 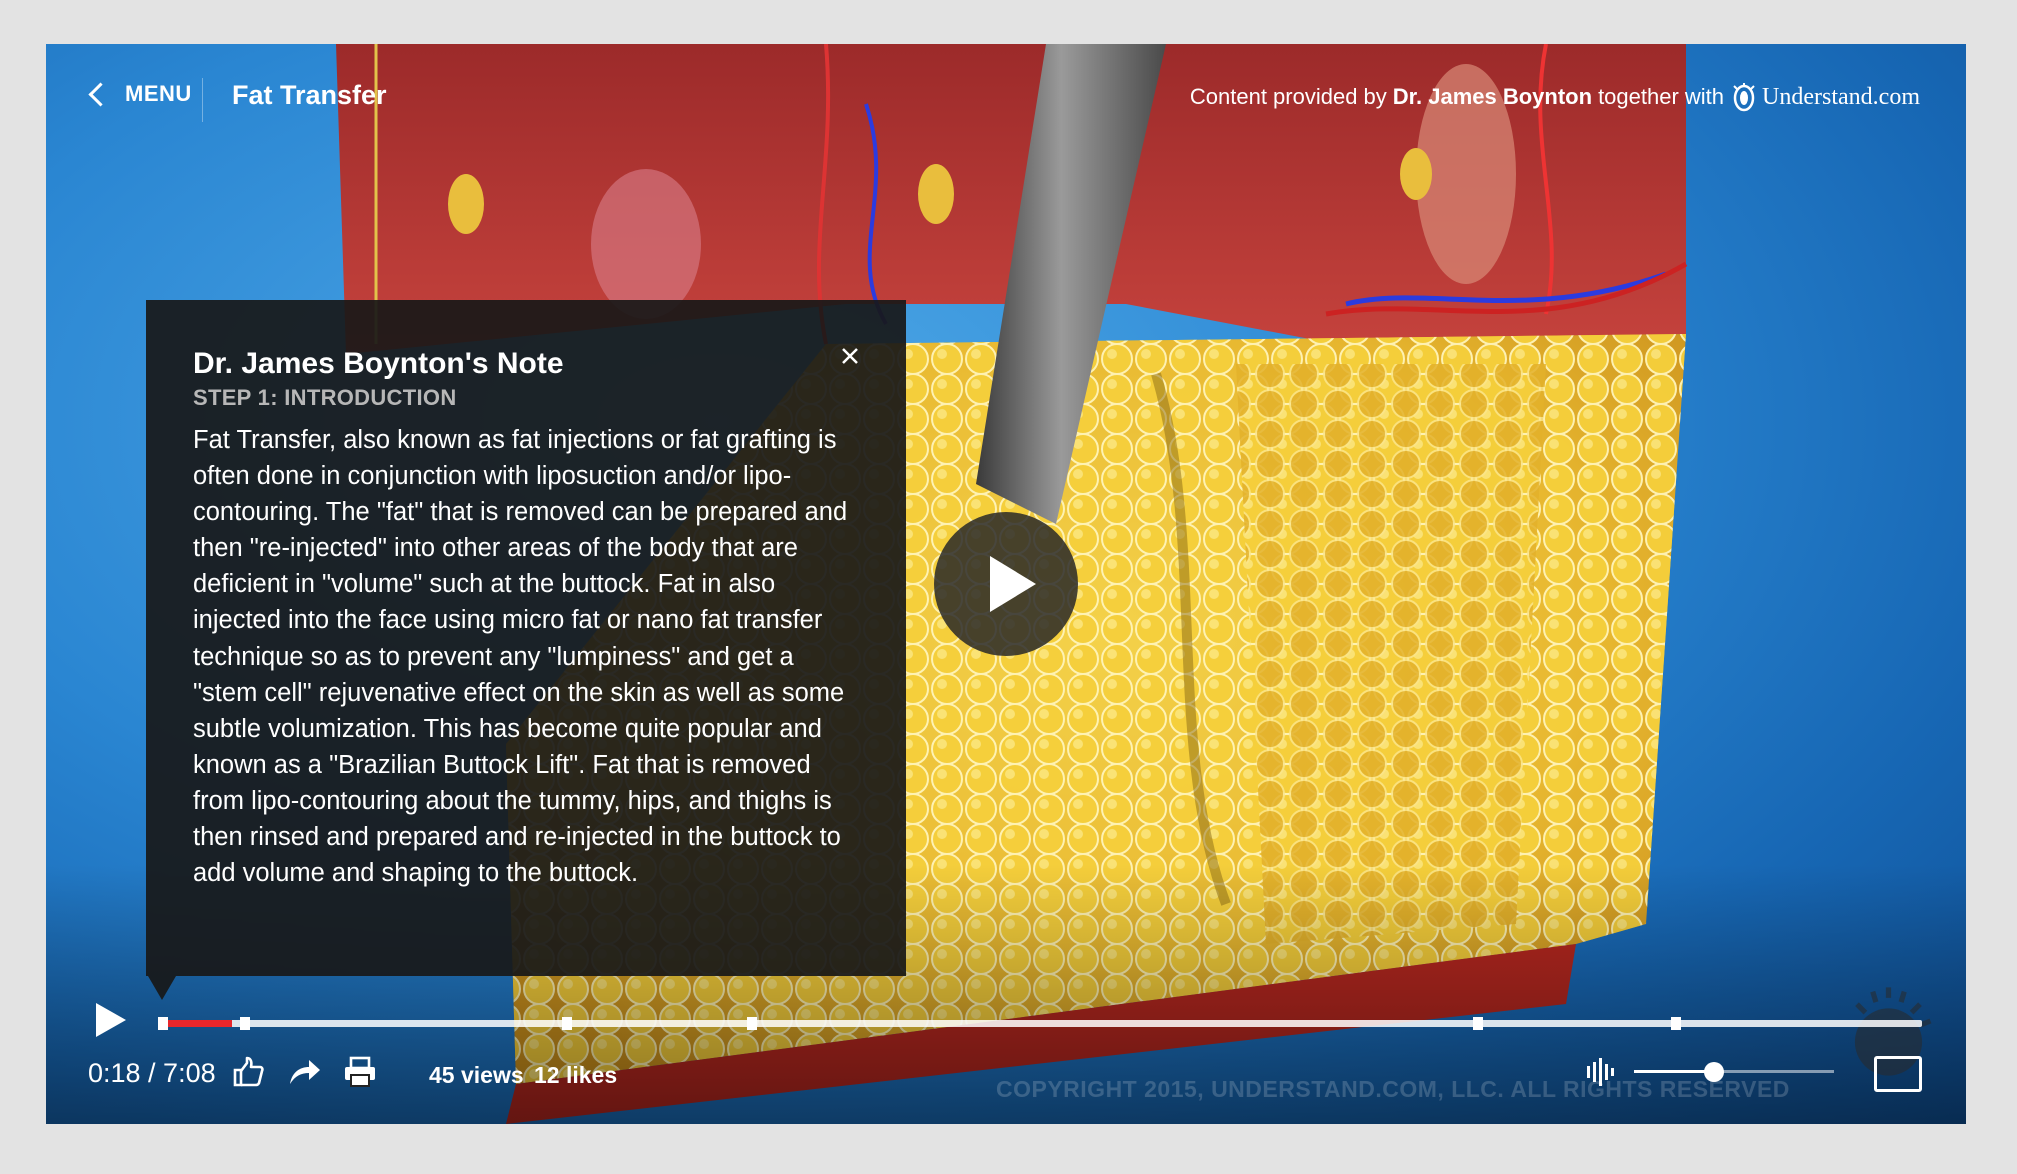 What do you see at coordinates (1744, 97) in the screenshot?
I see `understand-logo-icon` at bounding box center [1744, 97].